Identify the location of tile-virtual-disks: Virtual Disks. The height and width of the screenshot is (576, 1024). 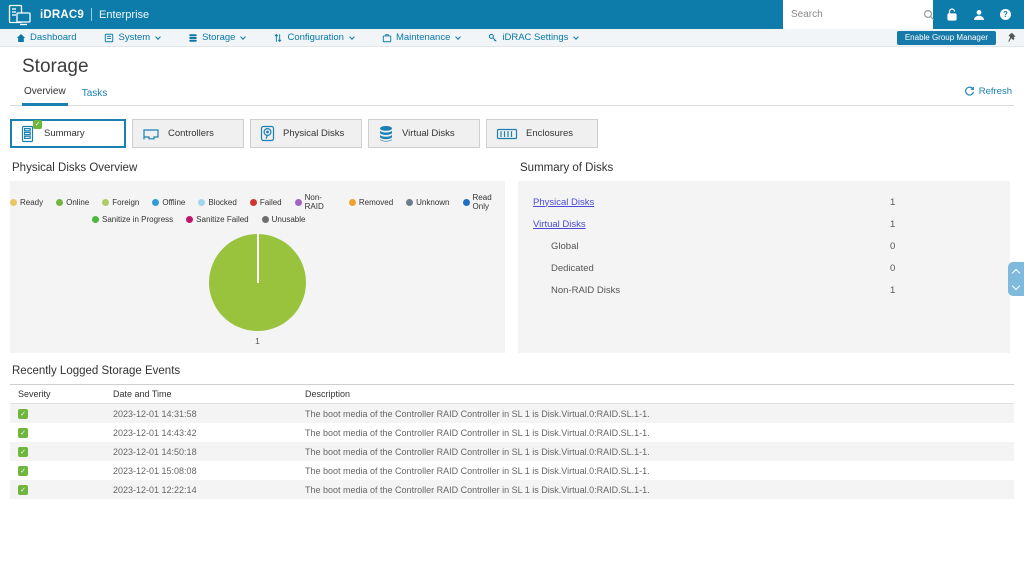
(424, 133).